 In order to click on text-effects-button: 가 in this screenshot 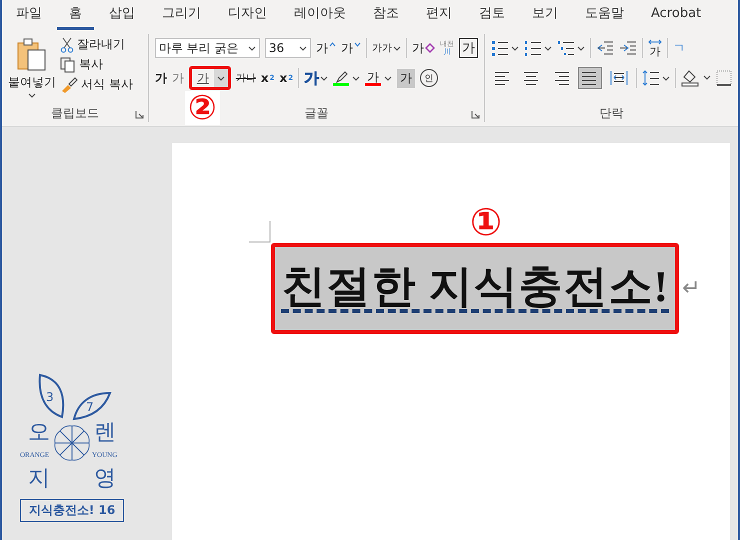, I will do `click(316, 78)`.